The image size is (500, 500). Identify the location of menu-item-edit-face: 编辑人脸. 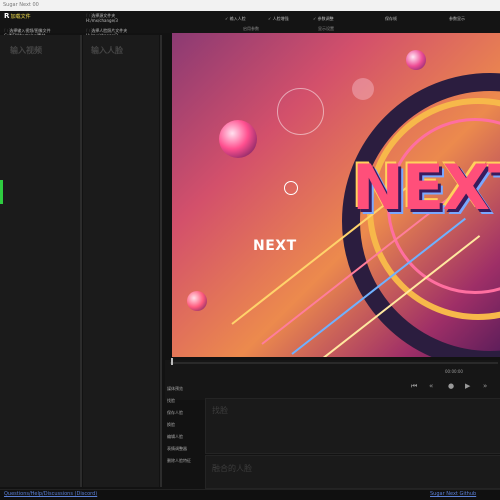
(175, 437).